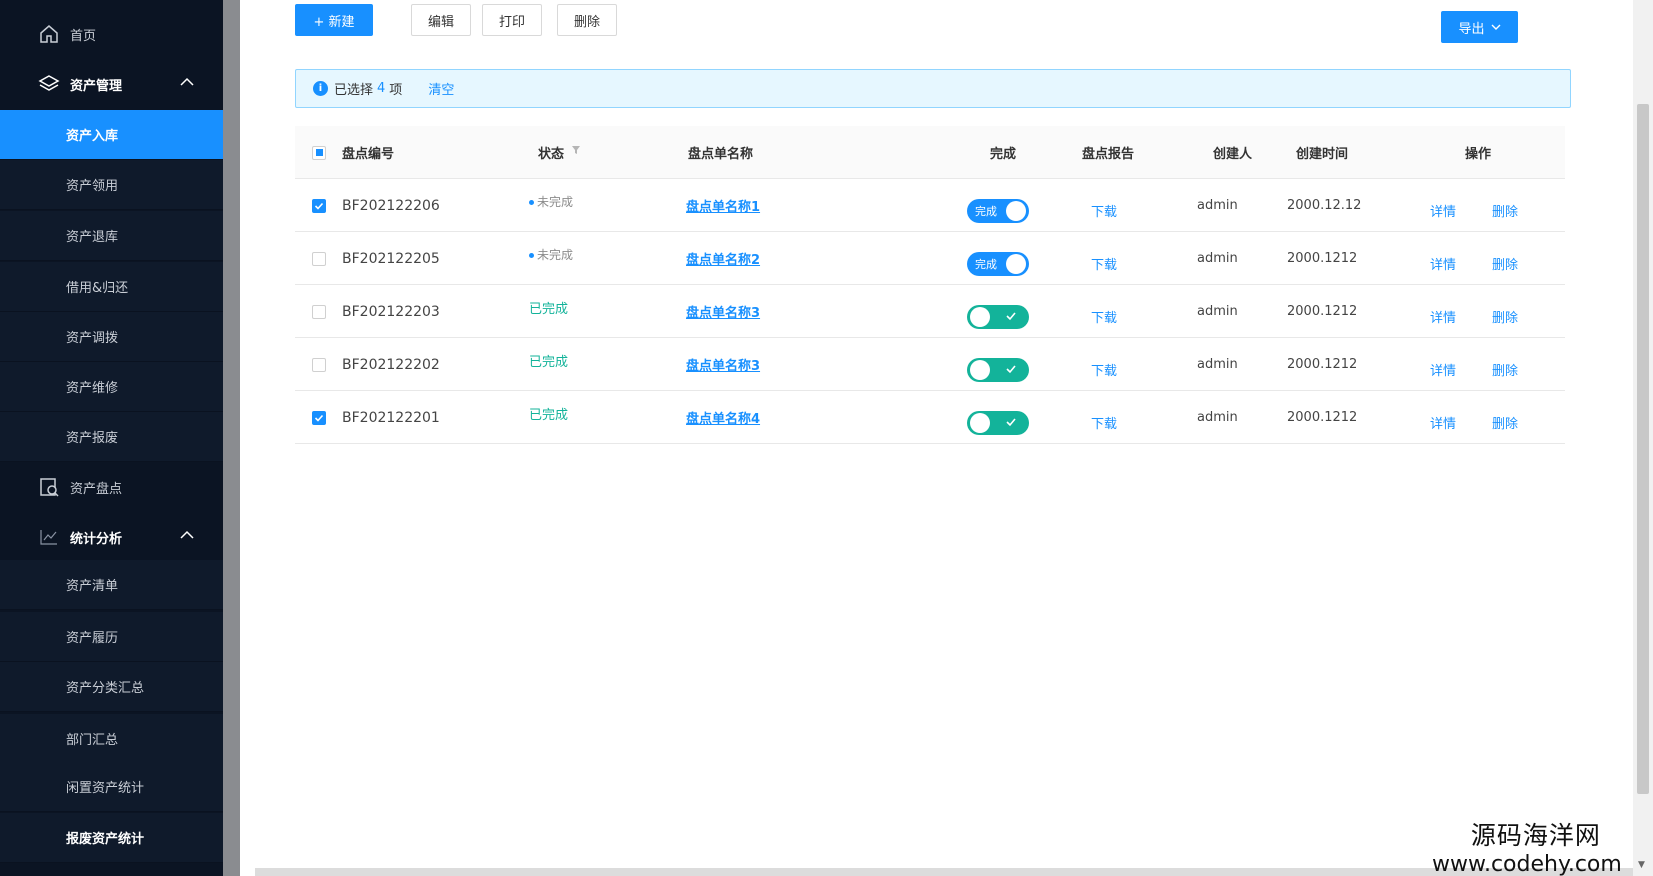  What do you see at coordinates (111, 739) in the screenshot?
I see `sidebar-item-dept-summary: 部门汇总` at bounding box center [111, 739].